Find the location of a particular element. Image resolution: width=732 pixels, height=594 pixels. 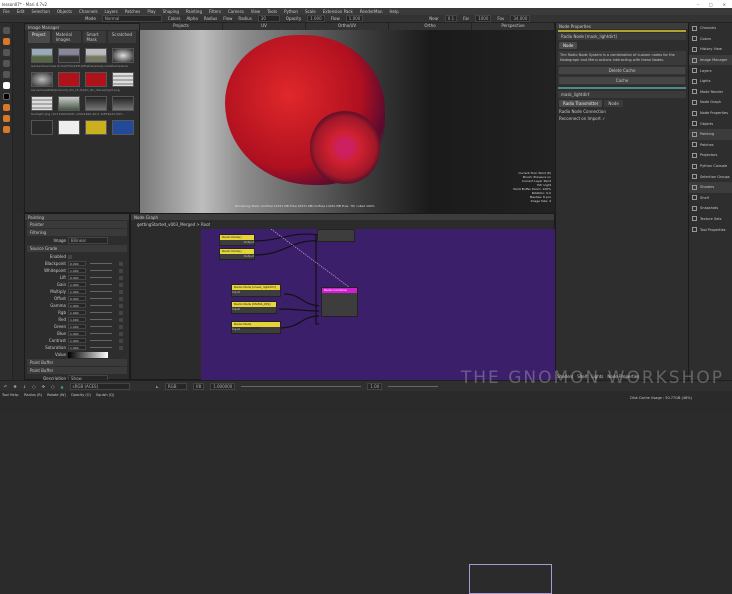

delete-cache-button: Delete Cache is located at coordinates (622, 70).